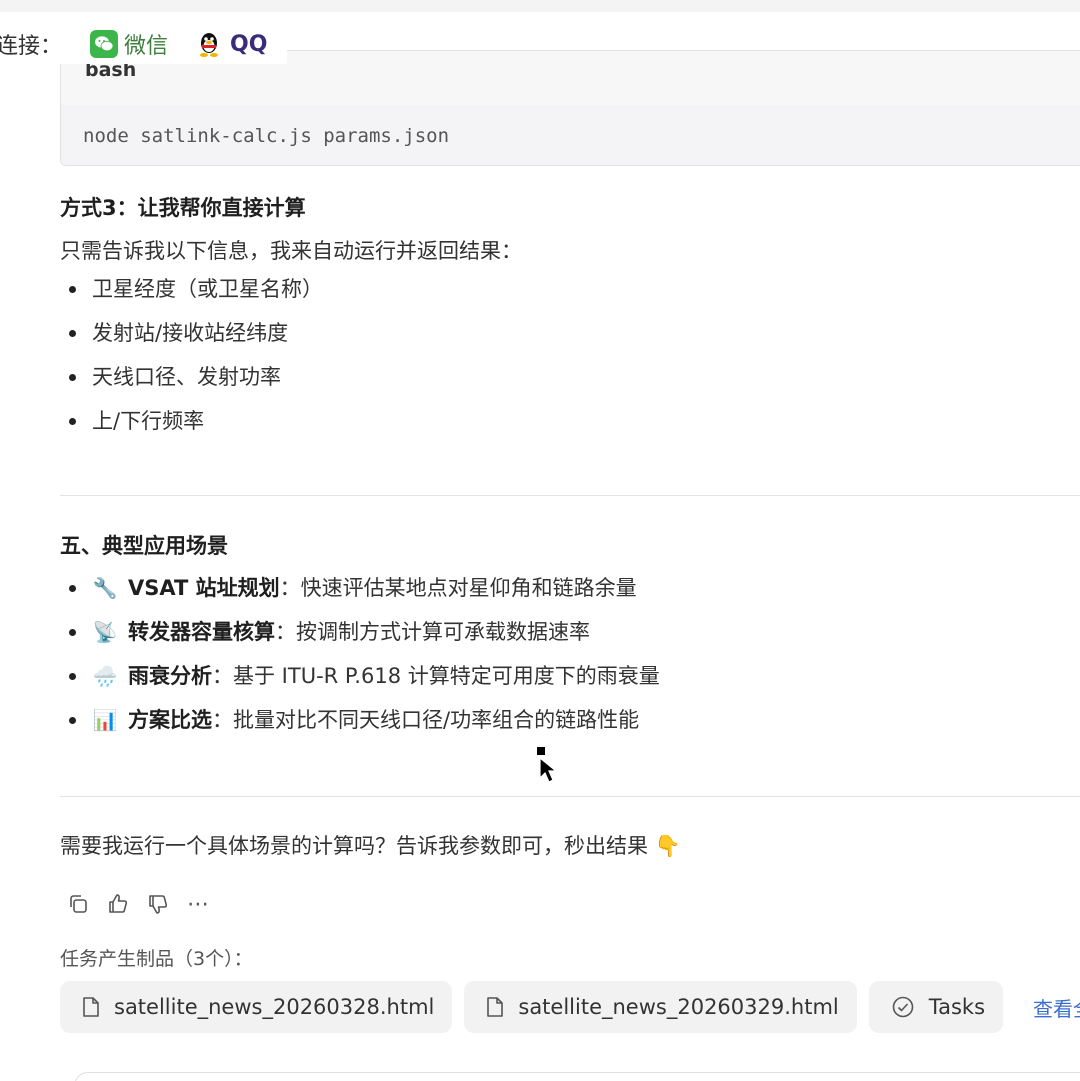 The height and width of the screenshot is (1081, 1080). I want to click on list-item: 上/下行频率, so click(191, 428).